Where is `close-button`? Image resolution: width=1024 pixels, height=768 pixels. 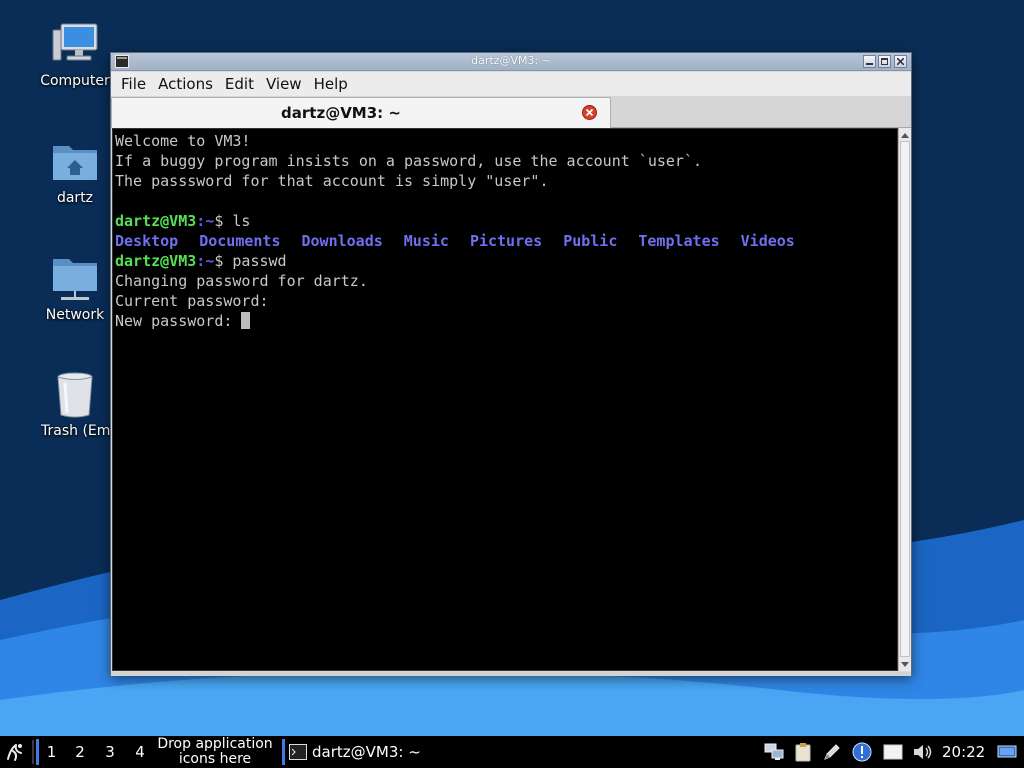
close-button is located at coordinates (900, 61).